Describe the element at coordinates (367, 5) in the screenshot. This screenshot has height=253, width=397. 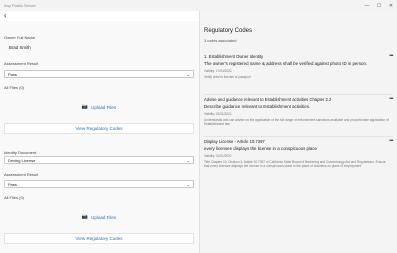
I see `minimize-button: —` at that location.